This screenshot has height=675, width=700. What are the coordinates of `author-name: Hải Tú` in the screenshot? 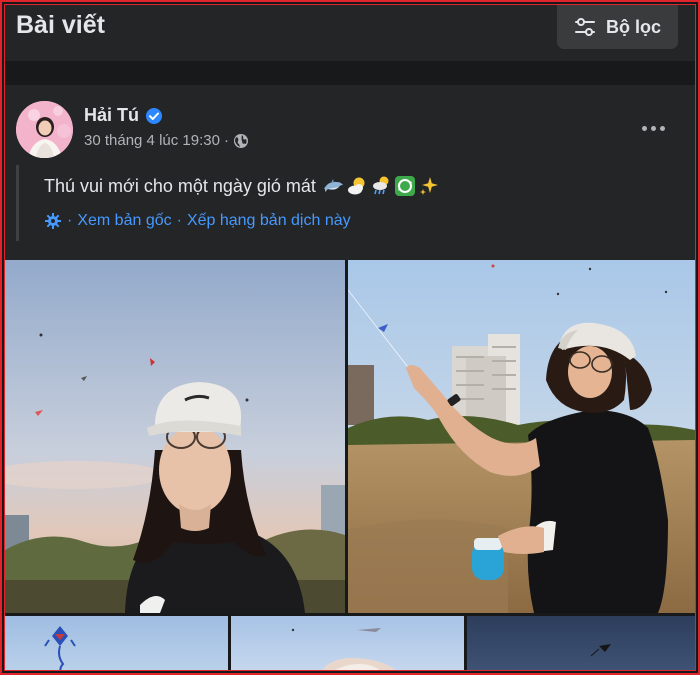 It's located at (111, 115).